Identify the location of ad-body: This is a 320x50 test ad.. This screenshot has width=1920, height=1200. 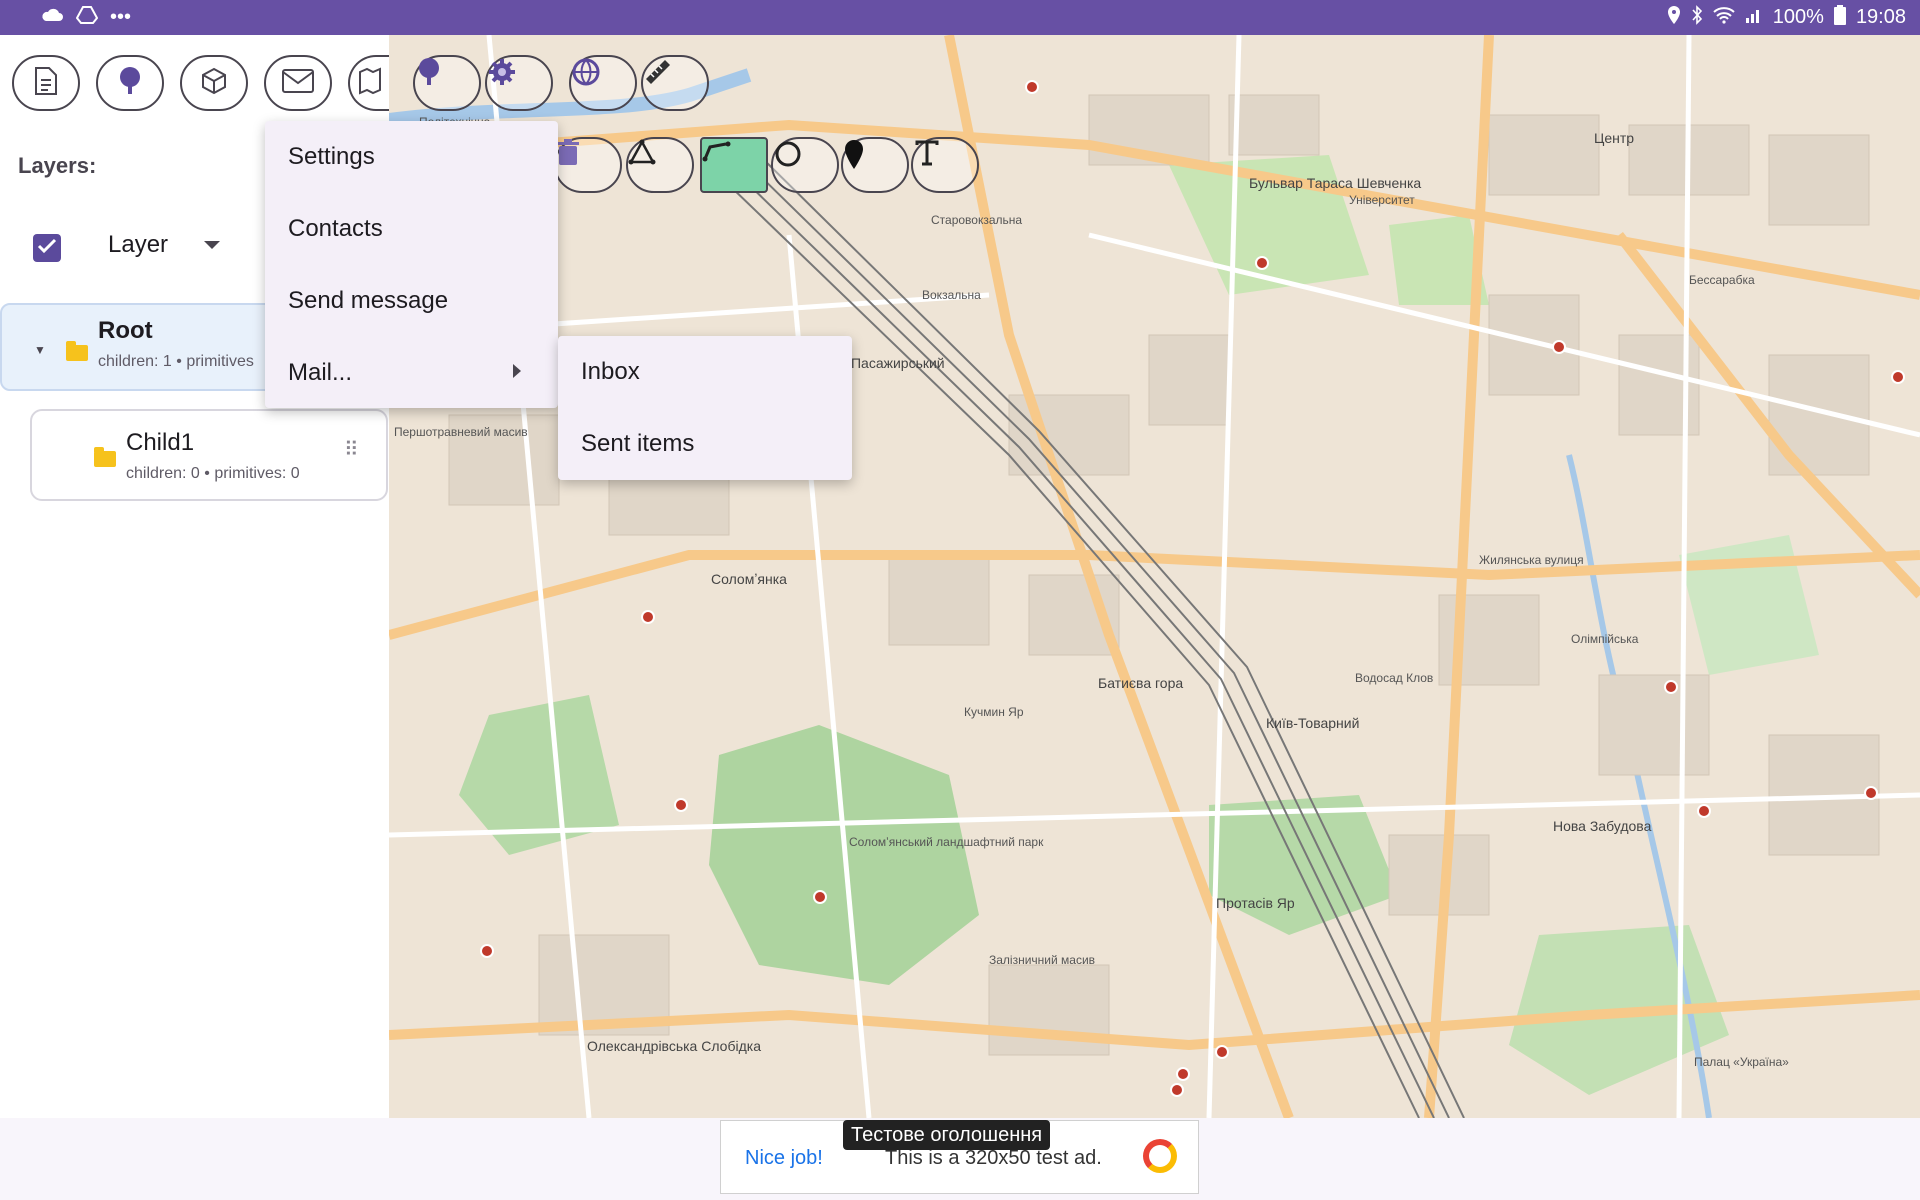
(993, 1158).